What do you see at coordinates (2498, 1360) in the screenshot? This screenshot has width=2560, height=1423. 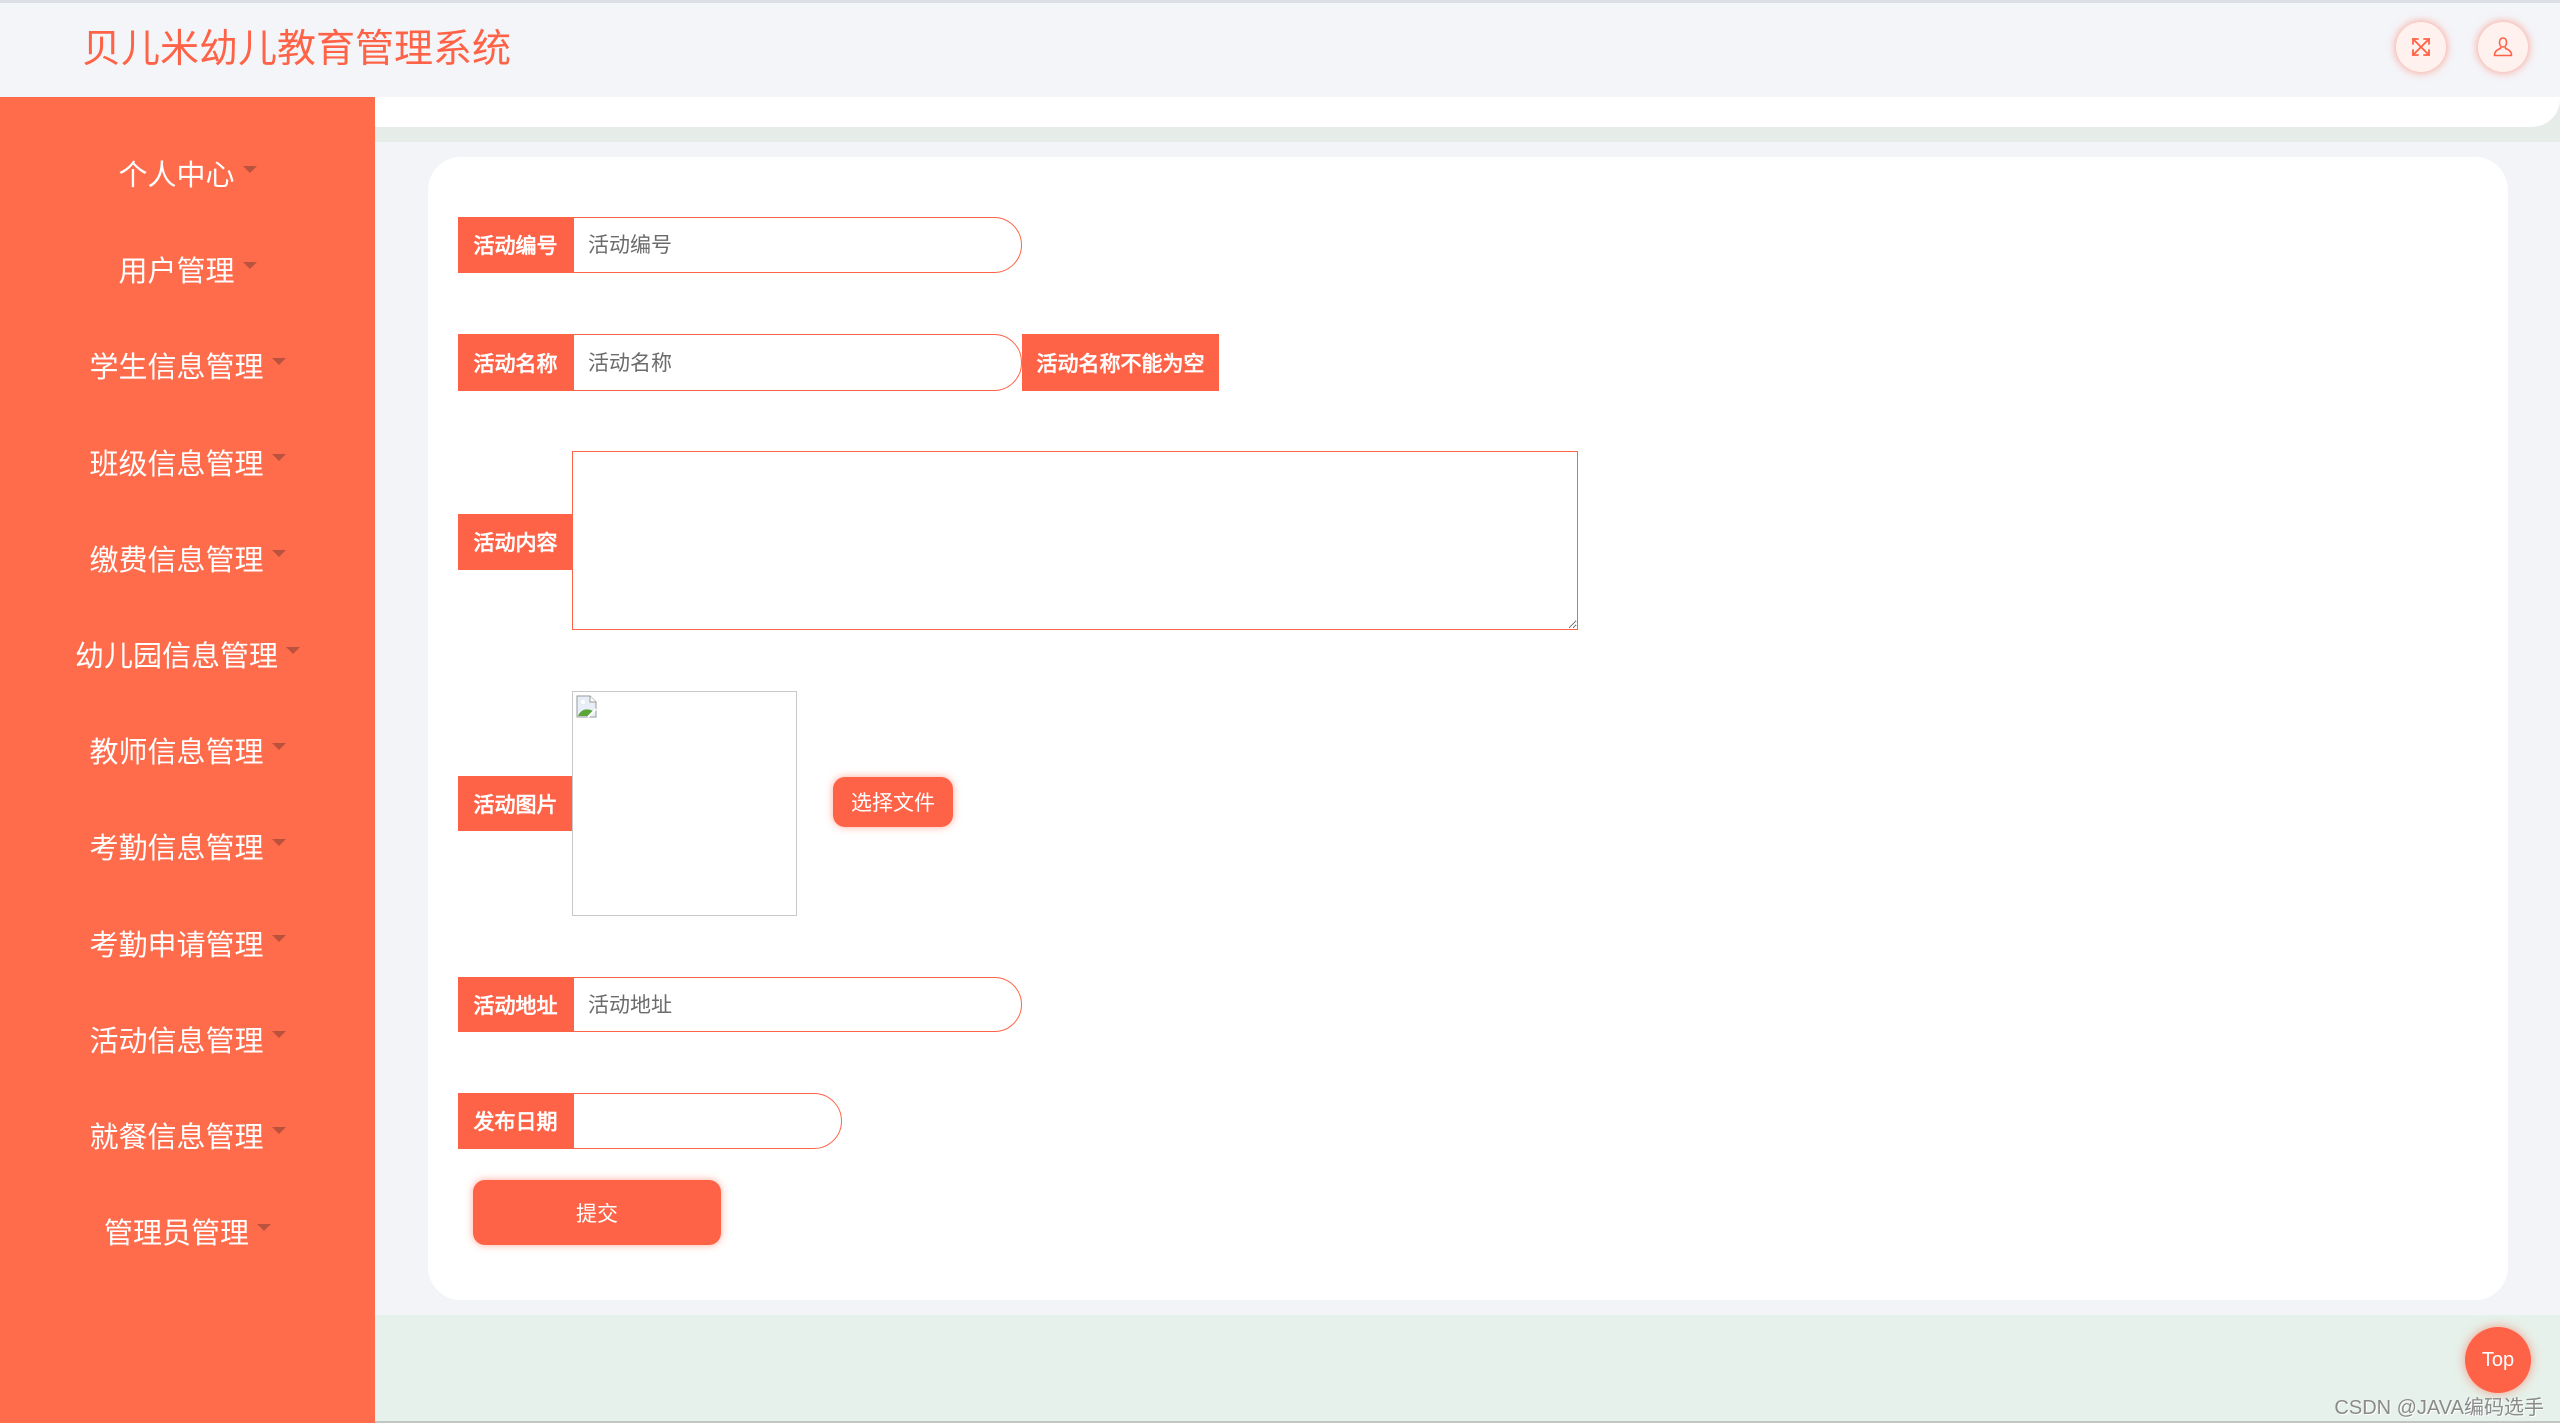 I see `back-to-top-button: Top` at bounding box center [2498, 1360].